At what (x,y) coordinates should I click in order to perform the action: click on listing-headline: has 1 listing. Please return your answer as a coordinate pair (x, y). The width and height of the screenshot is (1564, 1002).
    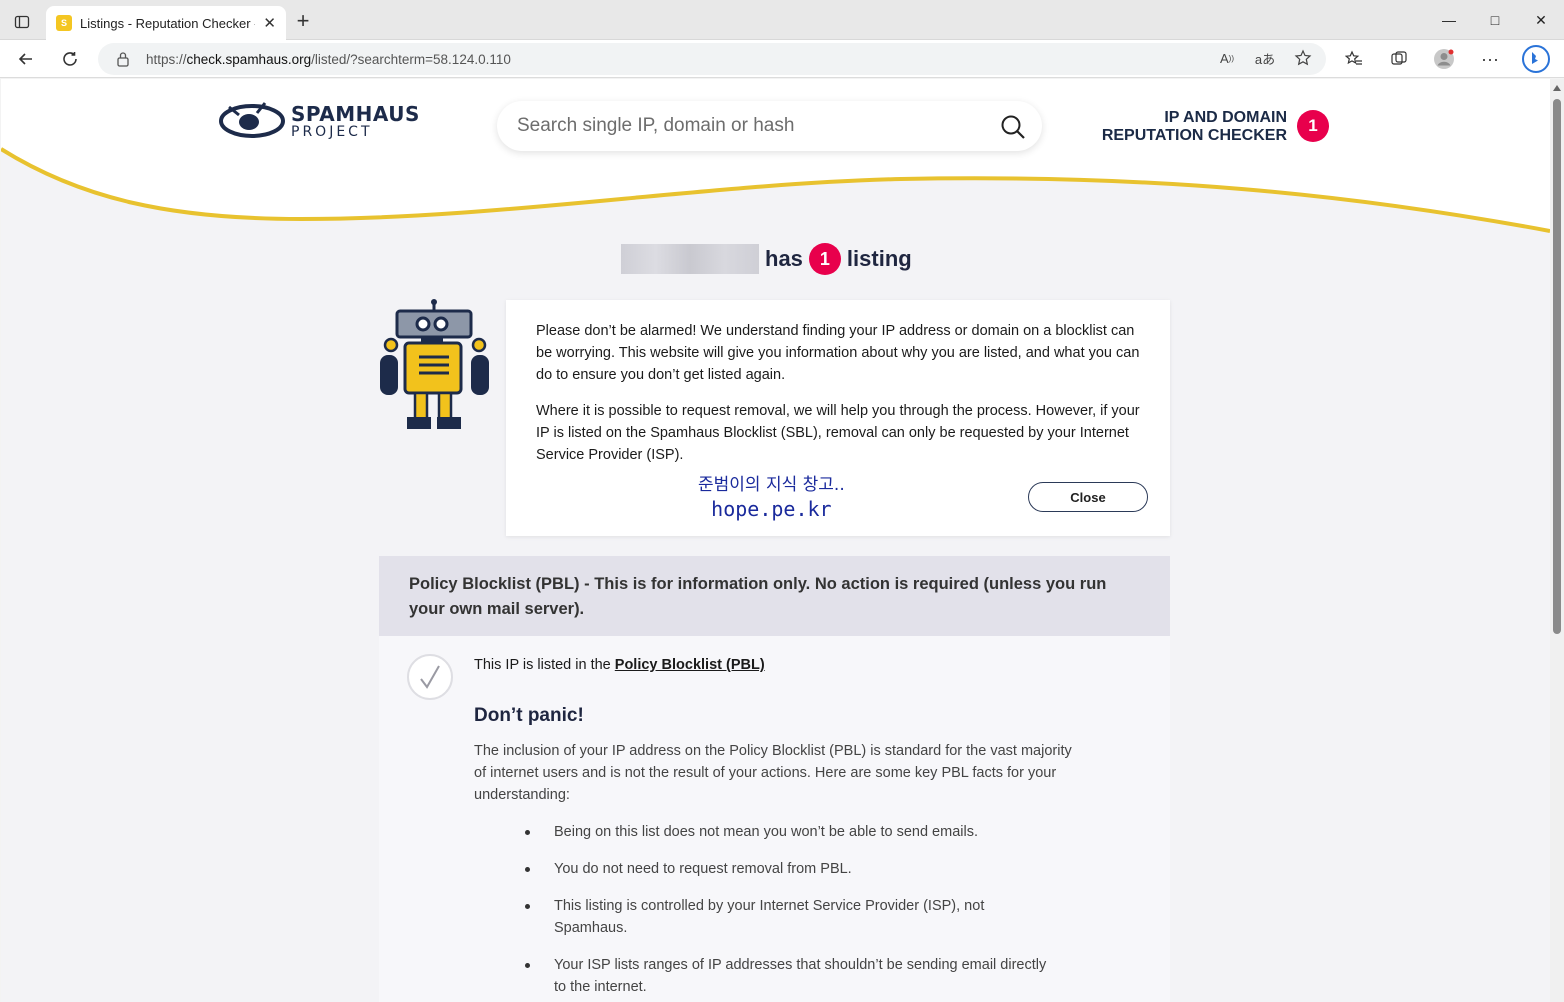
    Looking at the image, I should click on (766, 259).